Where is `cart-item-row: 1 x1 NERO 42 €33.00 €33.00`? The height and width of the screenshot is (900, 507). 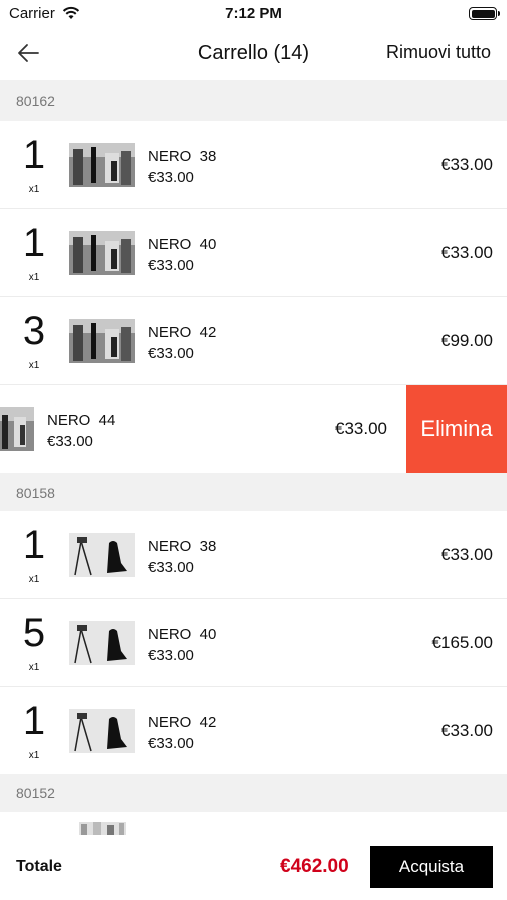 cart-item-row: 1 x1 NERO 42 €33.00 €33.00 is located at coordinates (253, 731).